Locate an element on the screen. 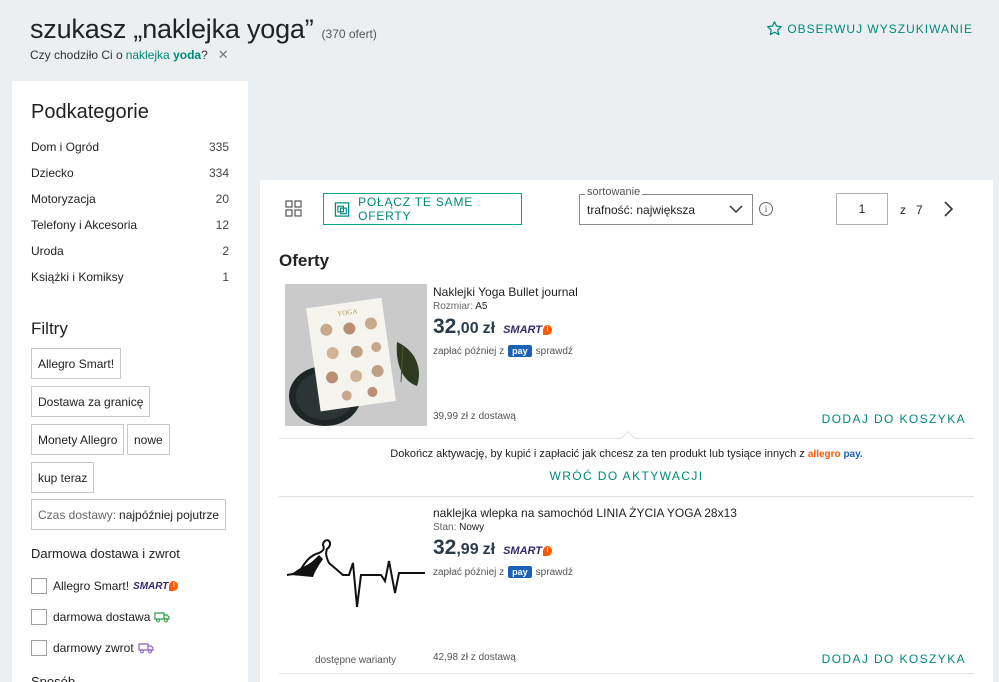 The width and height of the screenshot is (999, 682). divider is located at coordinates (626, 673).